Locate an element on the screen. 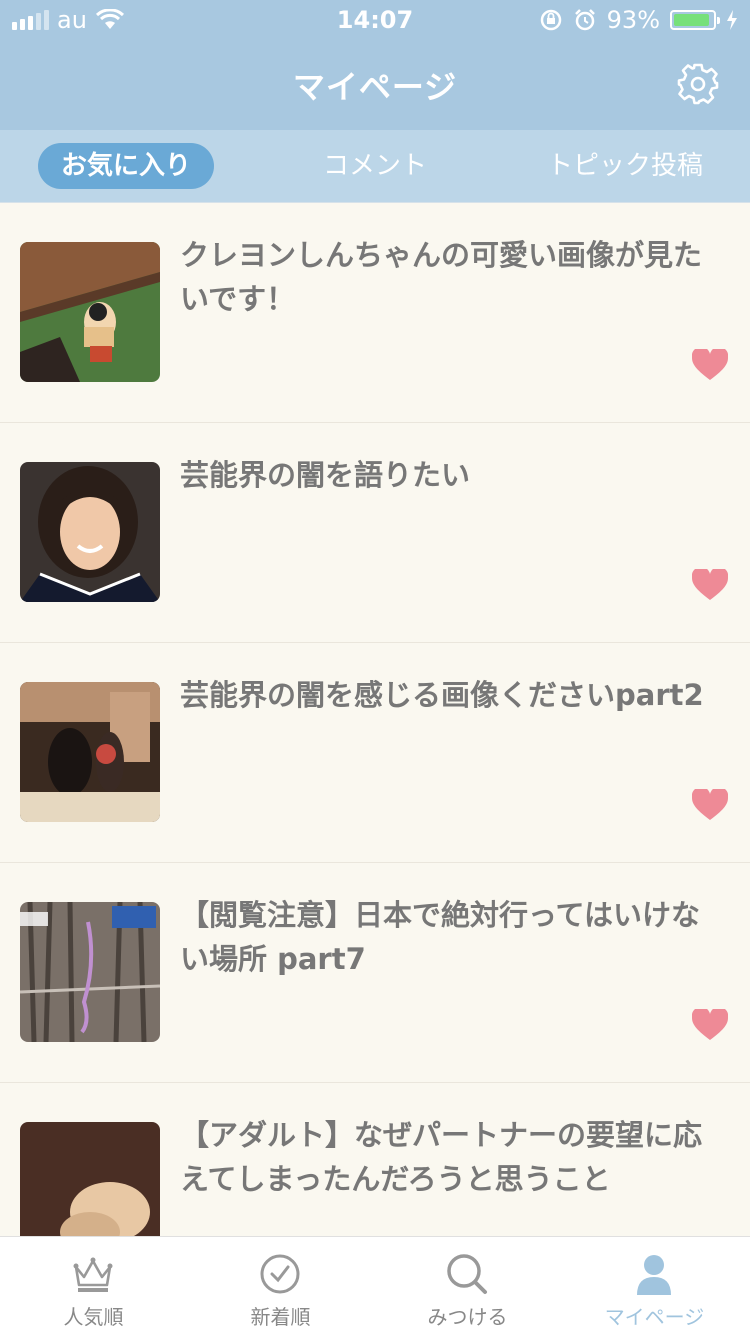  tab-label: 人気順 is located at coordinates (93, 1317).